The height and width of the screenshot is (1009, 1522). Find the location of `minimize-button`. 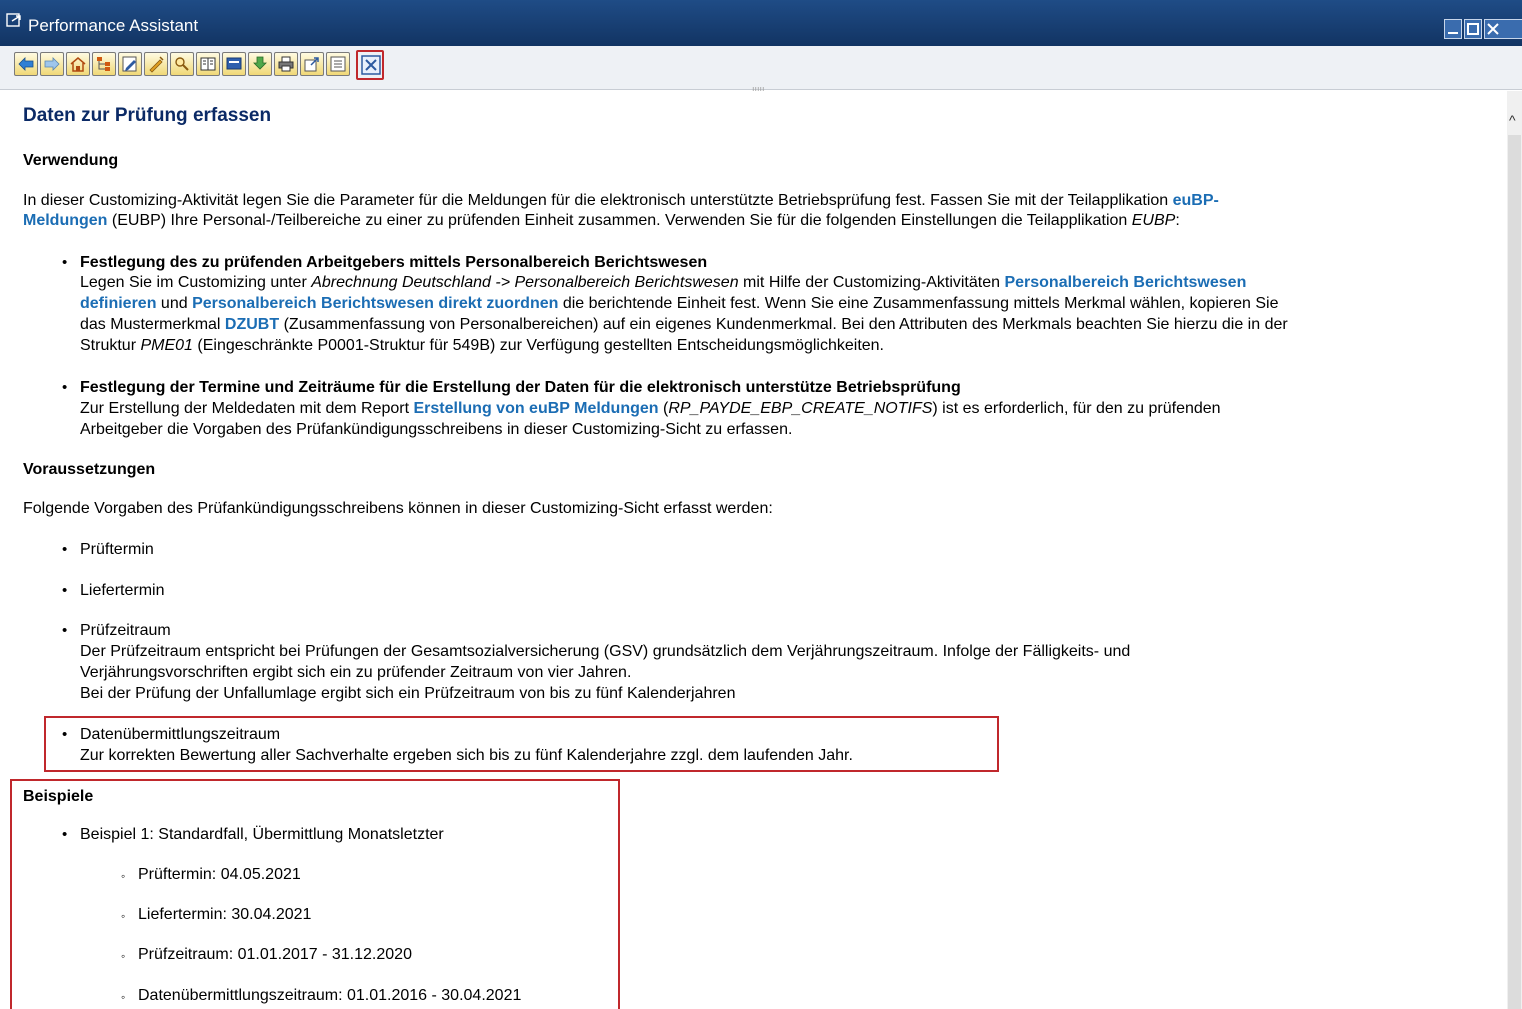

minimize-button is located at coordinates (1453, 29).